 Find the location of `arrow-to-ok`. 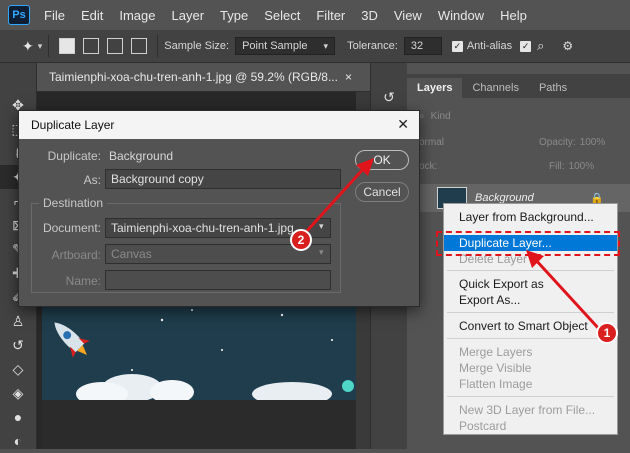

arrow-to-ok is located at coordinates (339, 196).